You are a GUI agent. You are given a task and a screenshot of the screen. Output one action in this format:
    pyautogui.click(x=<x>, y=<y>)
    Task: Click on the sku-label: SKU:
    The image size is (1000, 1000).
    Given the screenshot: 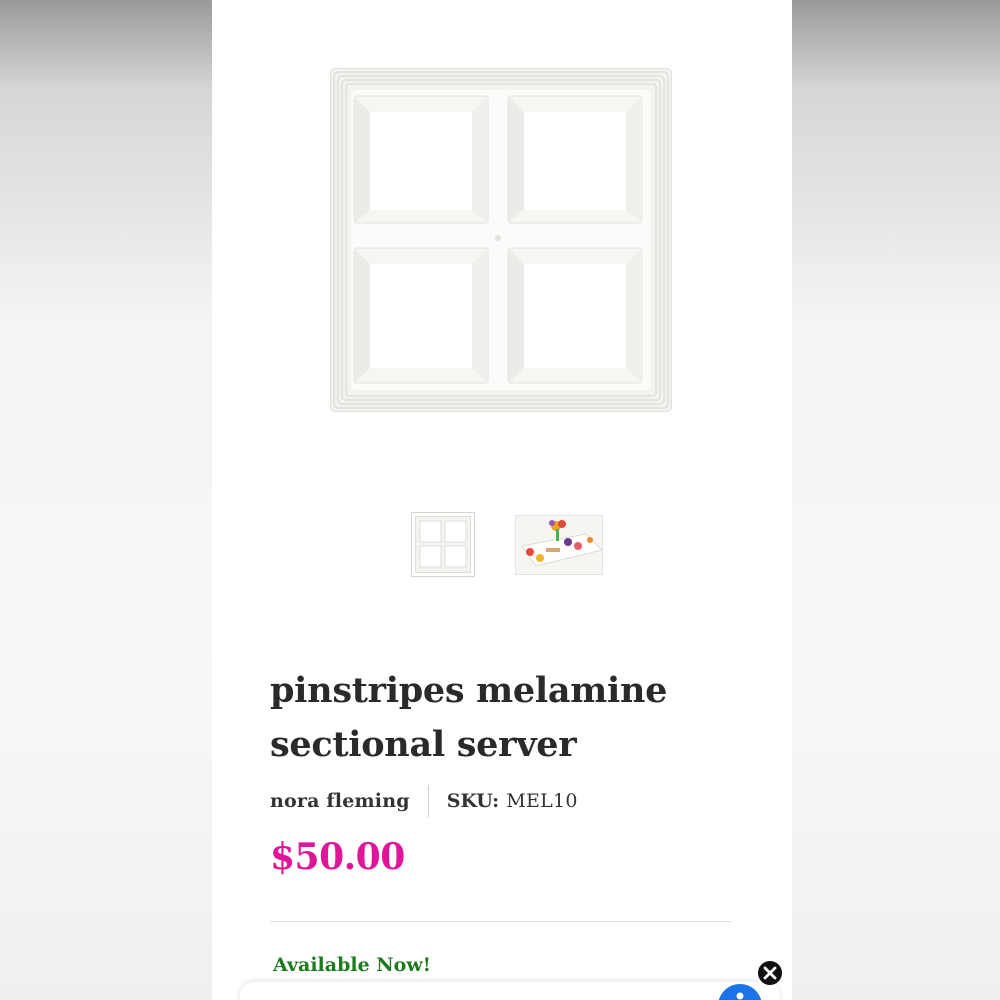 What is the action you would take?
    pyautogui.click(x=473, y=801)
    